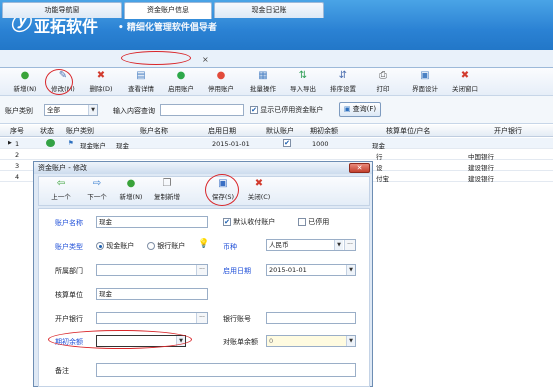  What do you see at coordinates (303, 82) in the screenshot?
I see `导入导出-button: ⇅ 导入导出` at bounding box center [303, 82].